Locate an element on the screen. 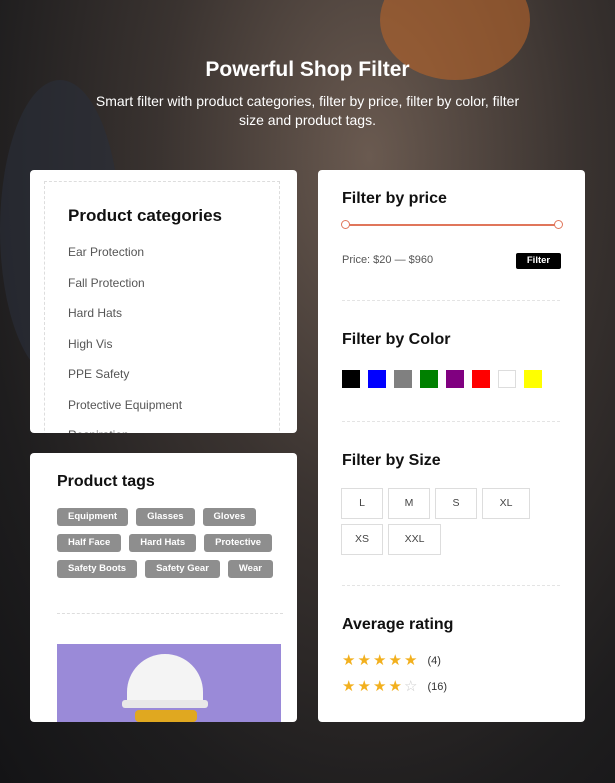  price-slider is located at coordinates (452, 224).